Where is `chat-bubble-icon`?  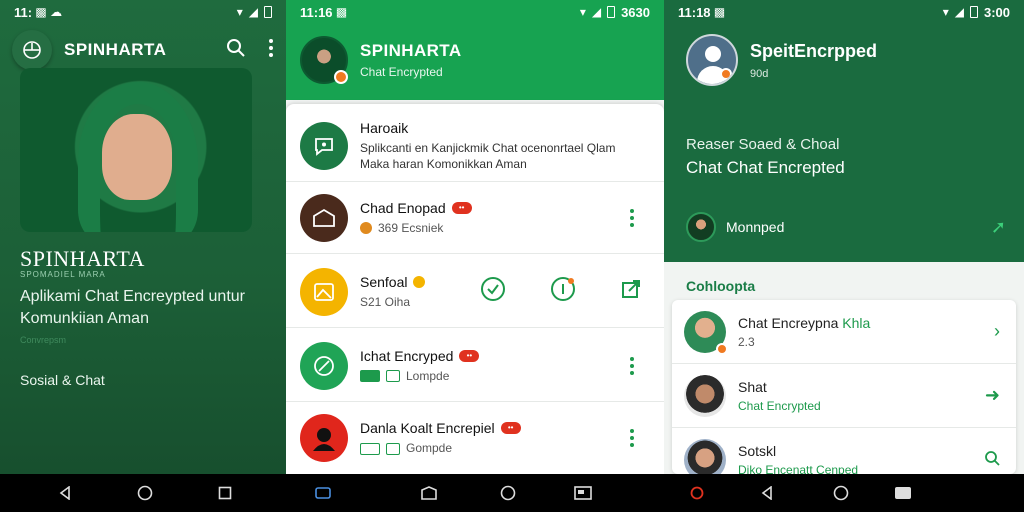
chat-bubble-icon is located at coordinates (324, 146).